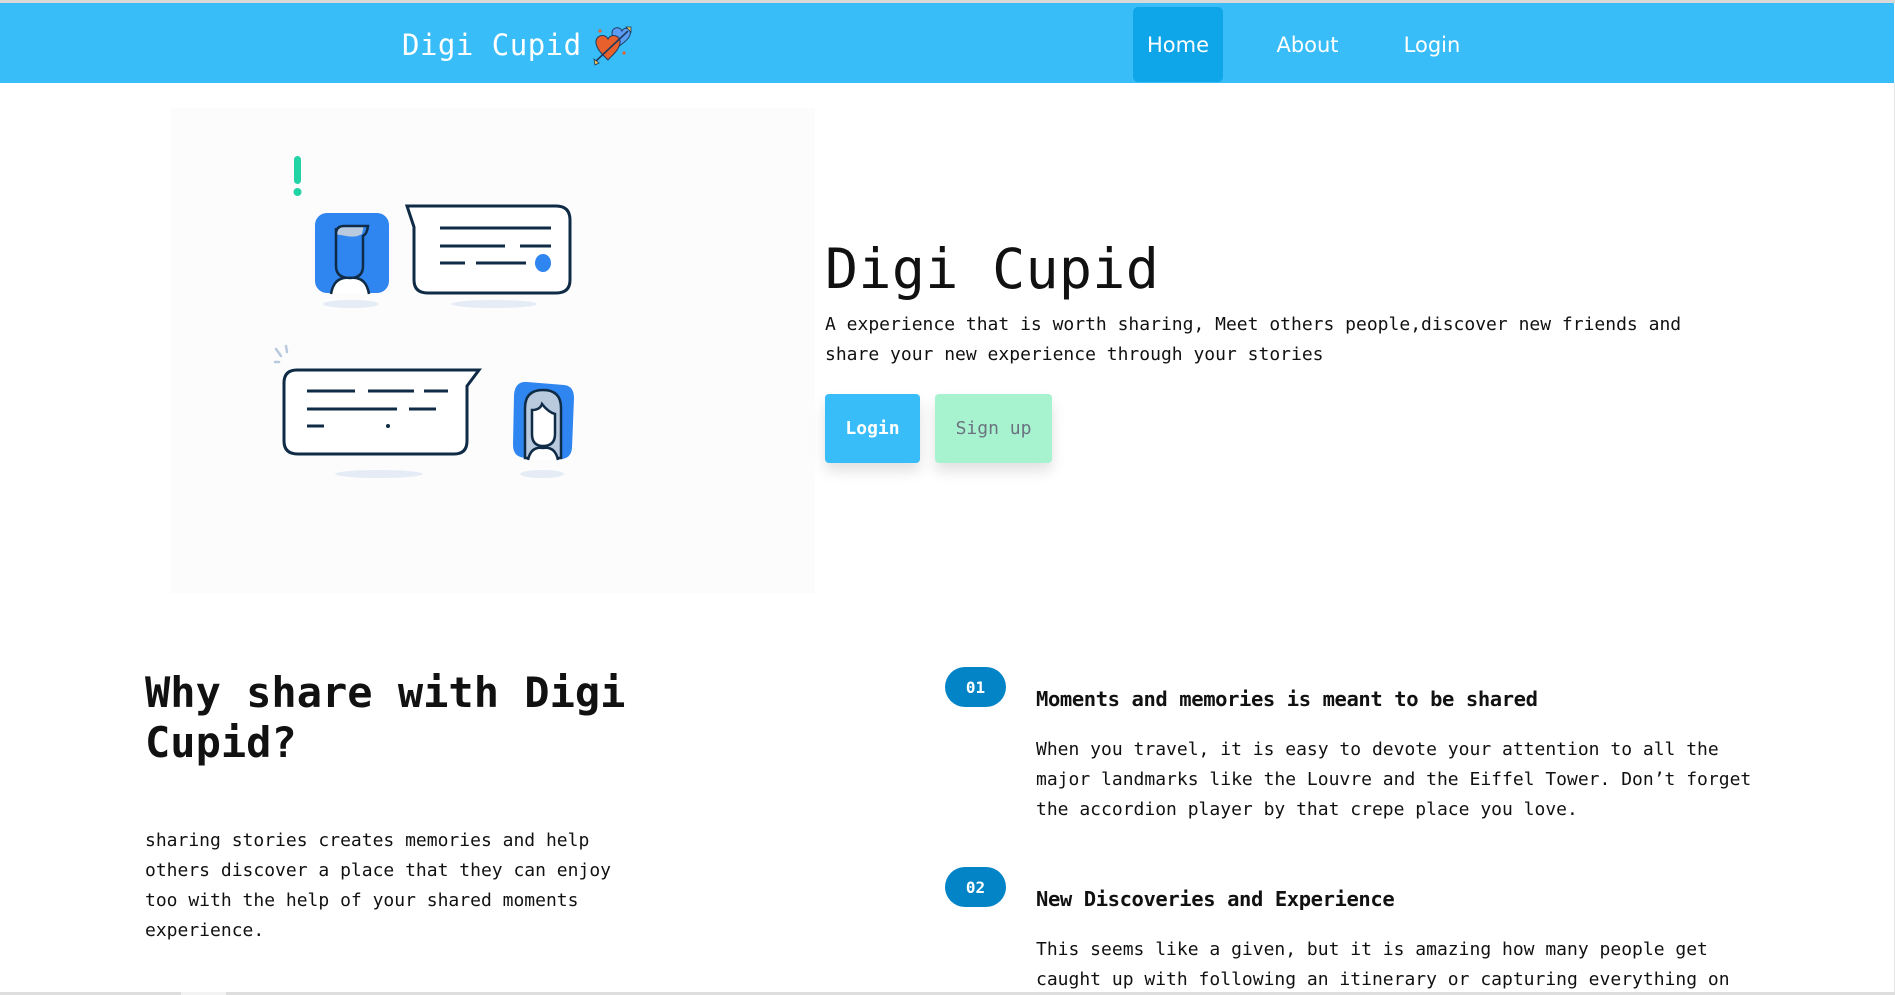 This screenshot has height=995, width=1895. I want to click on main-nav: Home About Login, so click(1305, 44).